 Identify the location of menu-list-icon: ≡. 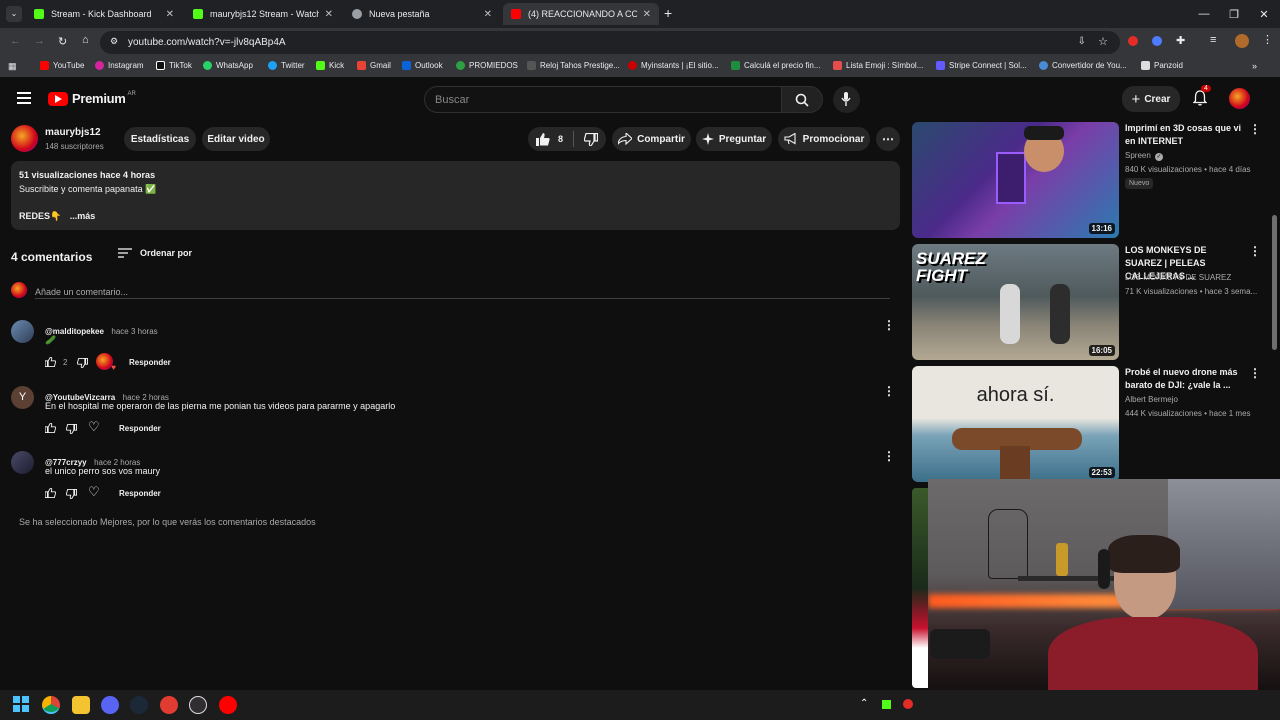
(1213, 40).